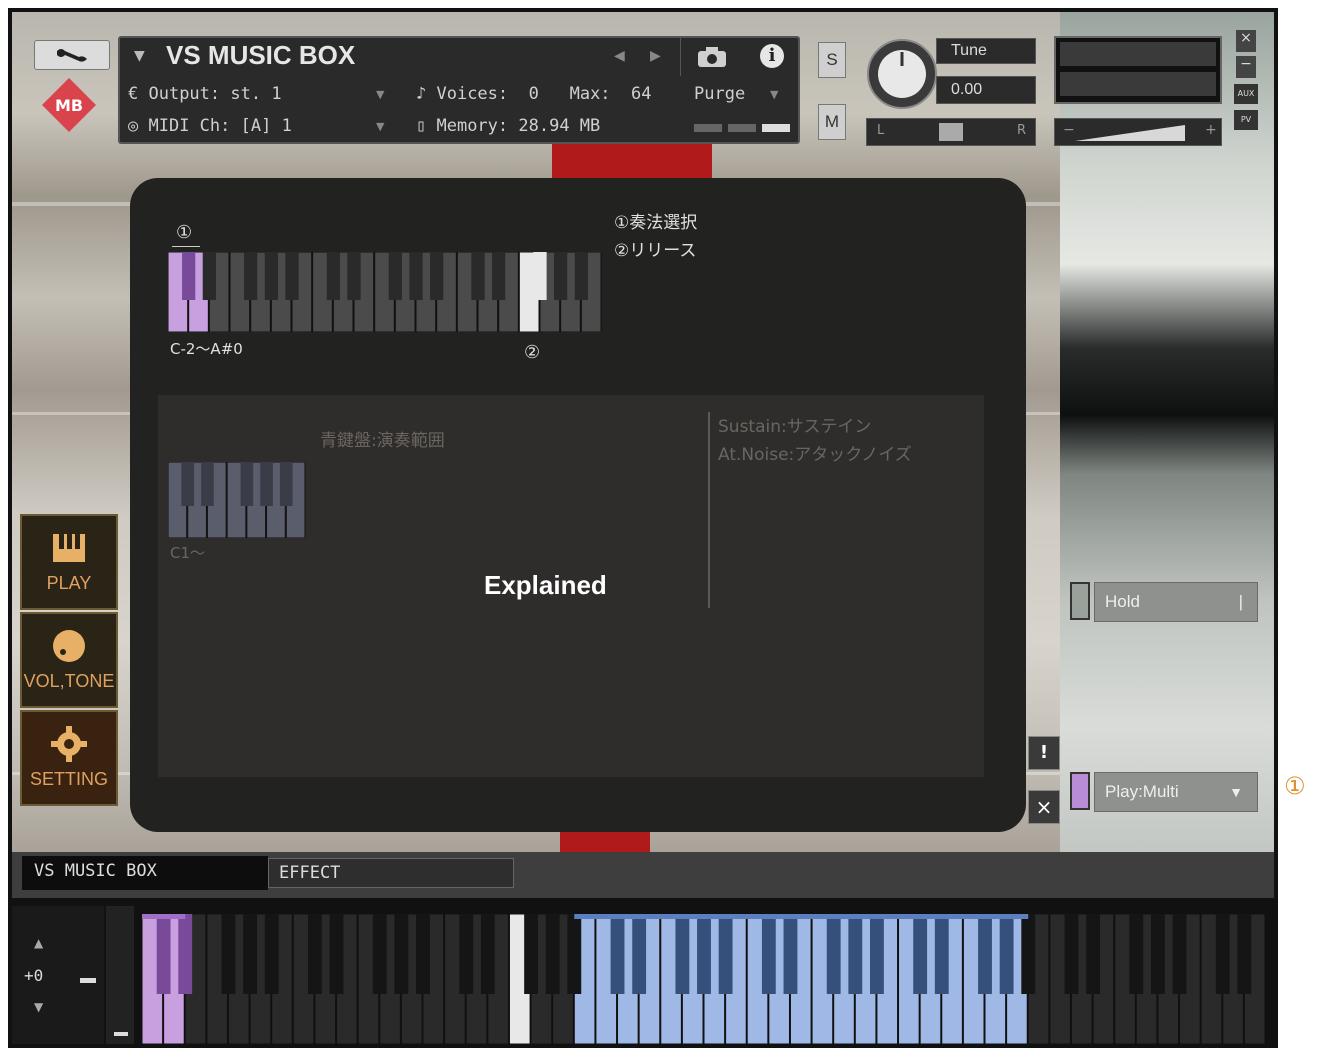  I want to click on camera-icon, so click(712, 57).